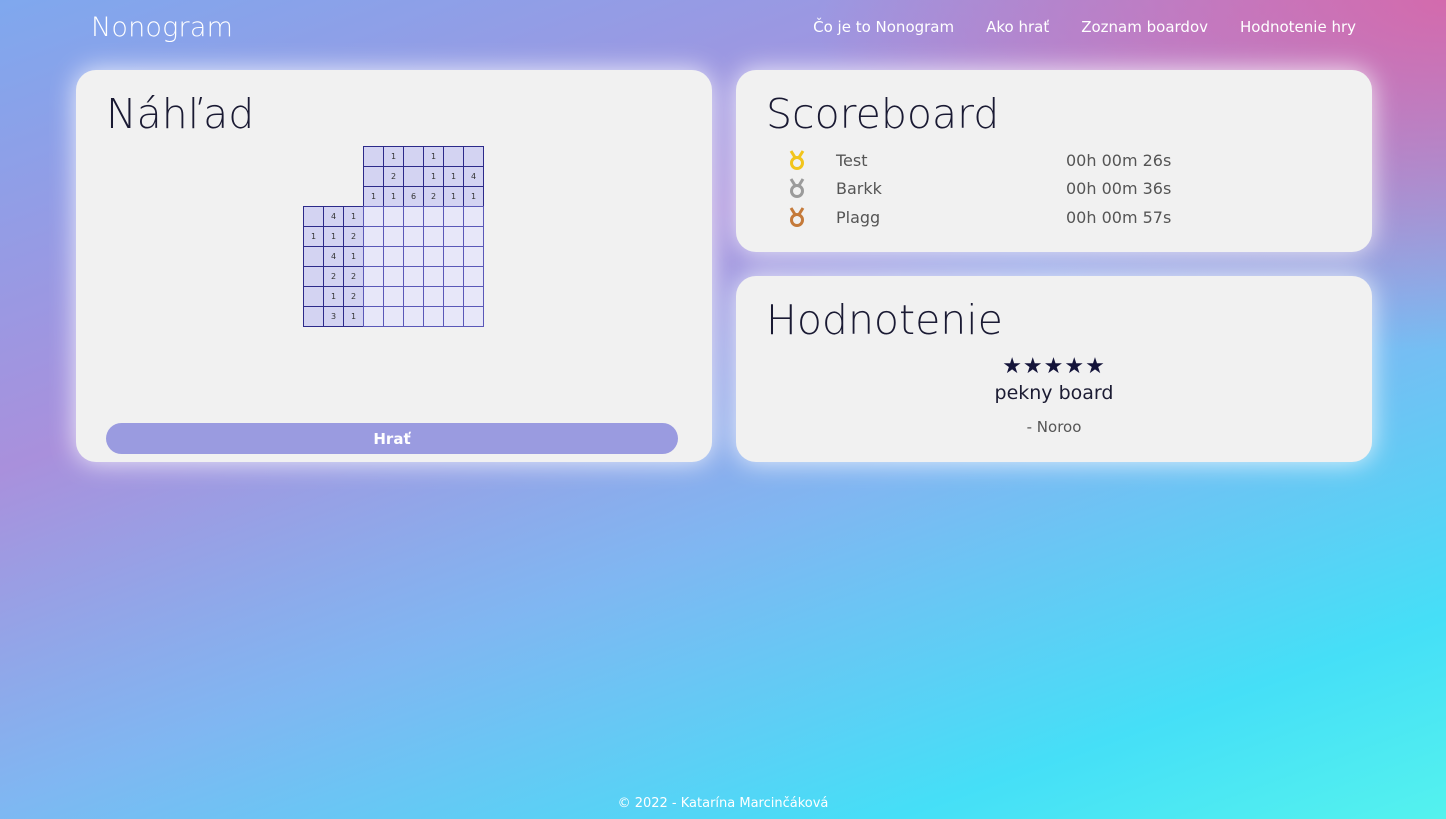 This screenshot has width=1446, height=819. Describe the element at coordinates (333, 316) in the screenshot. I see `row-clue: 3` at that location.